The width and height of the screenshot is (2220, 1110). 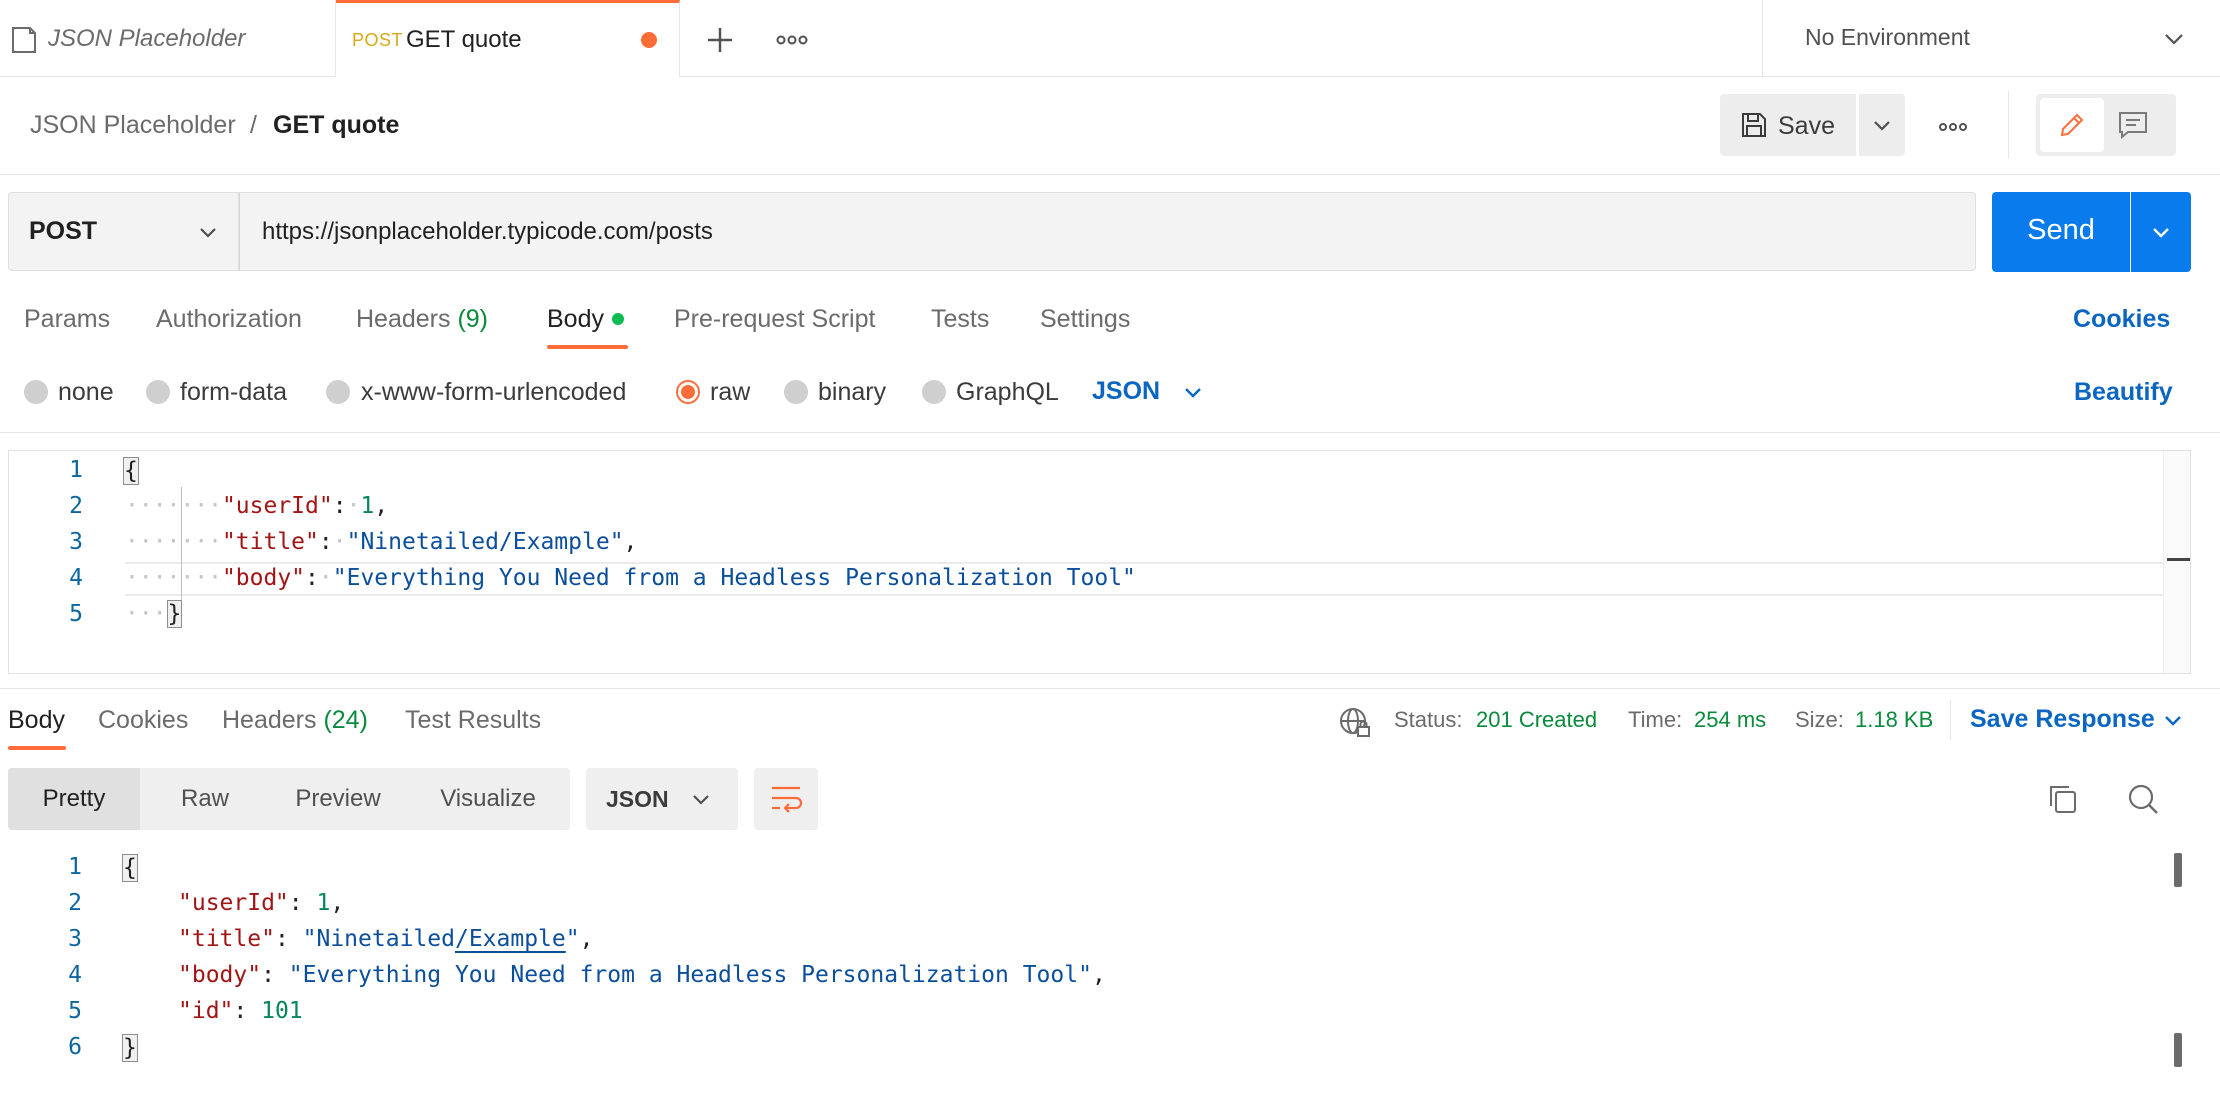 I want to click on view-visualize-button: Visualize, so click(x=488, y=799).